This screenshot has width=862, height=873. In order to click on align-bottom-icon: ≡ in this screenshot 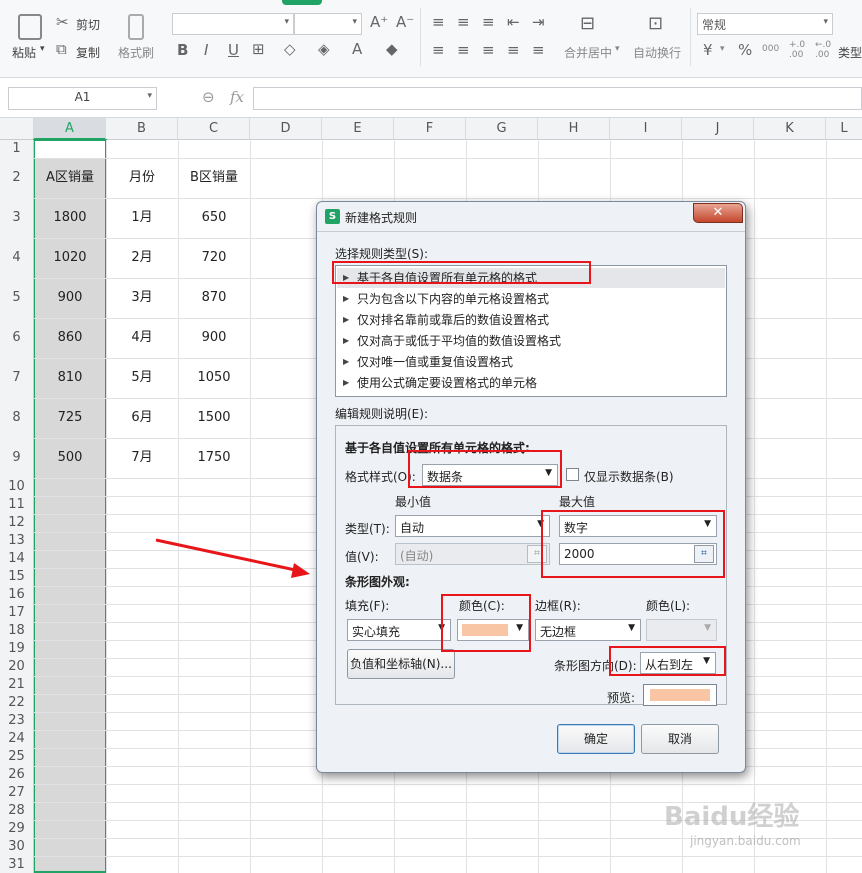, I will do `click(488, 22)`.